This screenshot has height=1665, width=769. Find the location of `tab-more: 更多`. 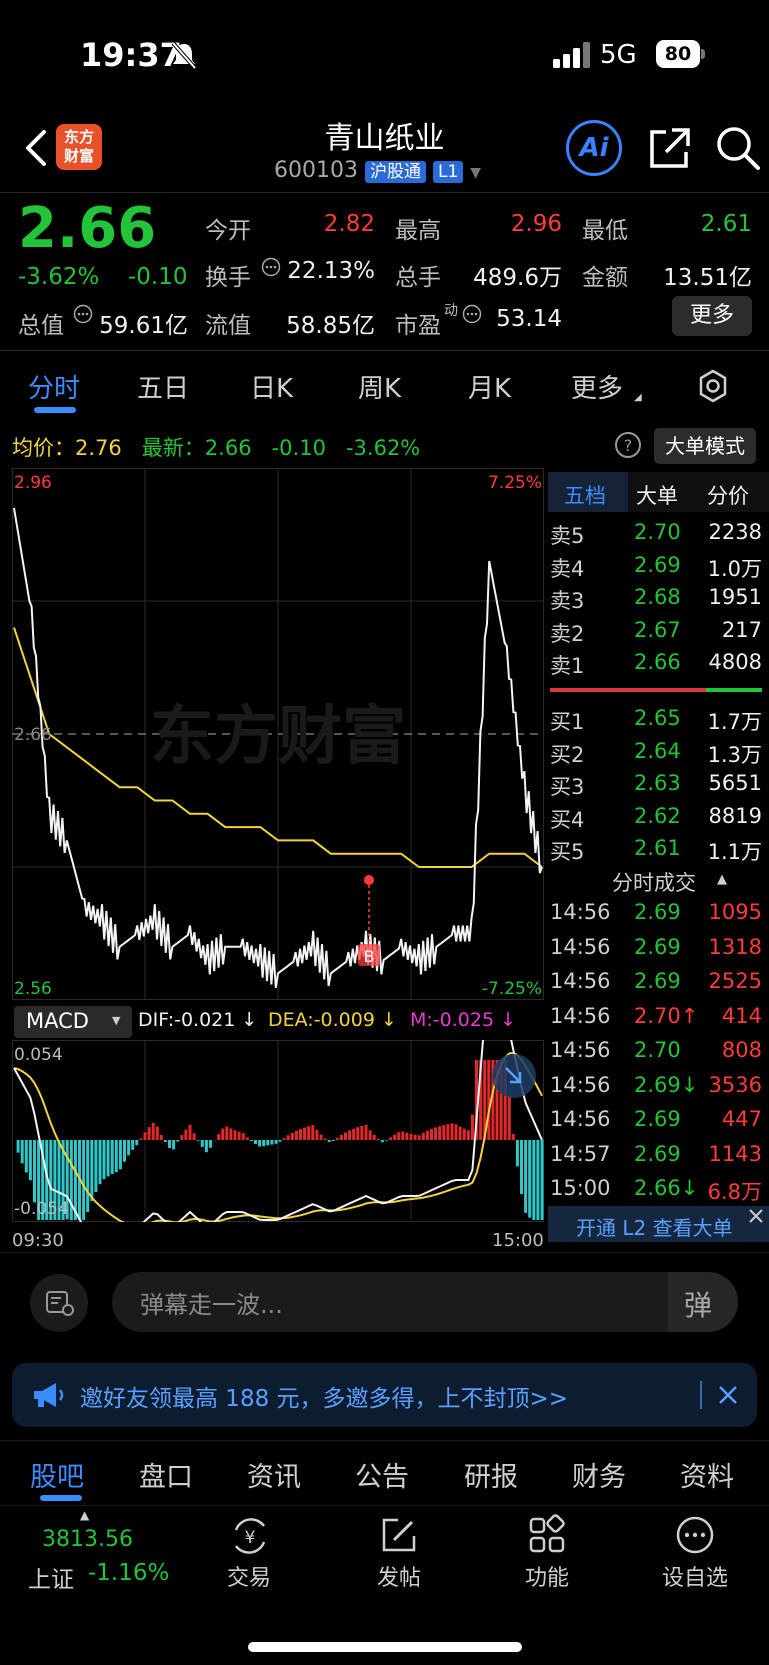

tab-more: 更多 is located at coordinates (597, 386).